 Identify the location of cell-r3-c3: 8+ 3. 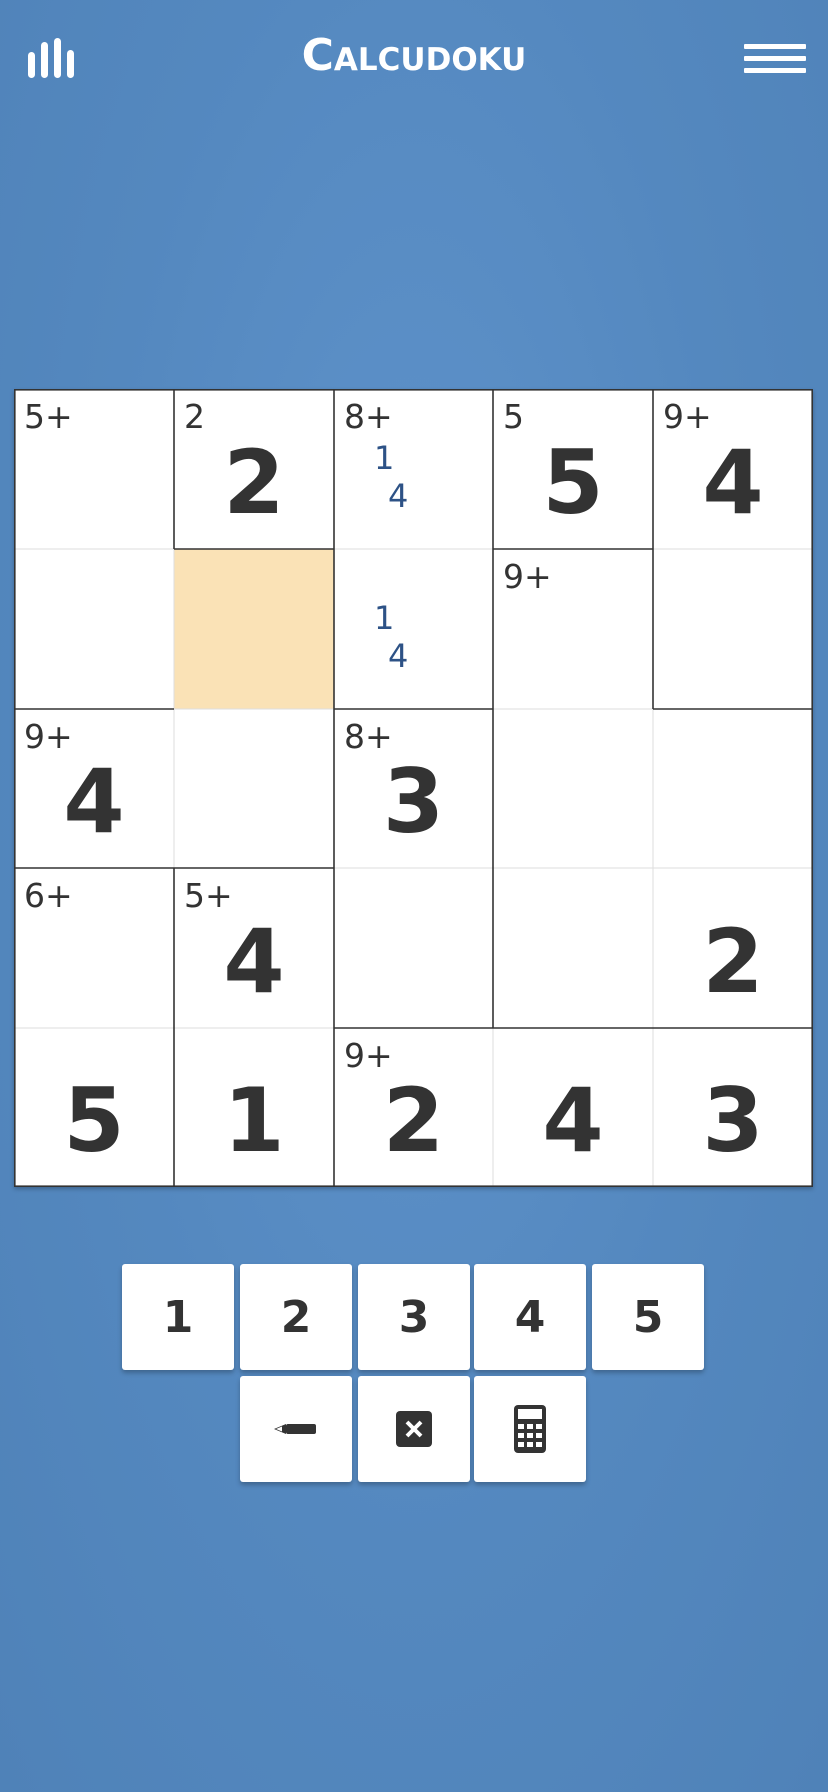
(413, 788).